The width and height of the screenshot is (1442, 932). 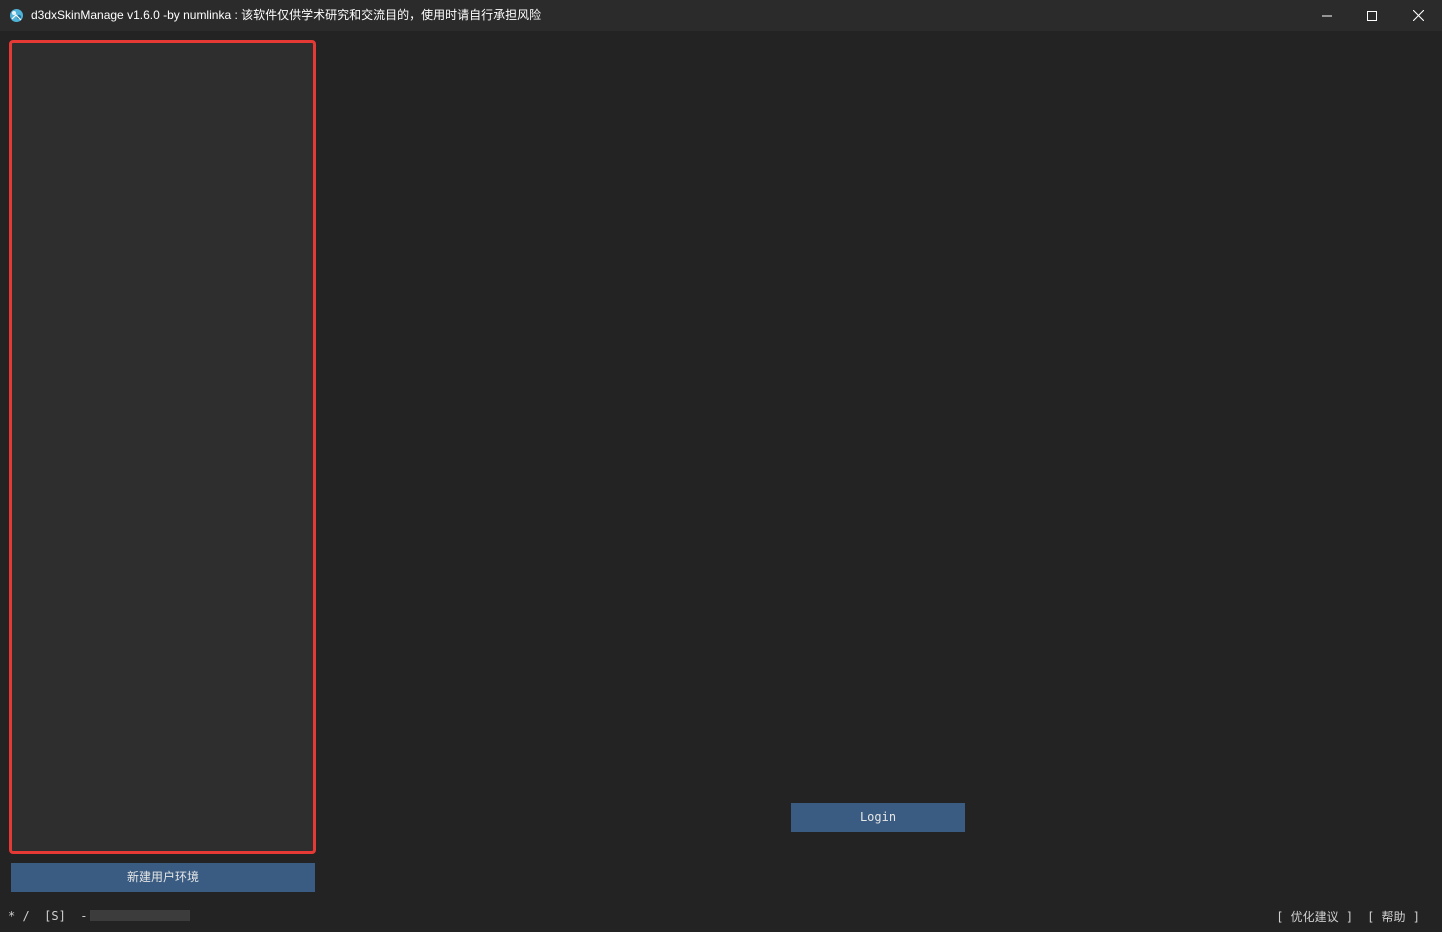 I want to click on status-dash: -, so click(x=84, y=916).